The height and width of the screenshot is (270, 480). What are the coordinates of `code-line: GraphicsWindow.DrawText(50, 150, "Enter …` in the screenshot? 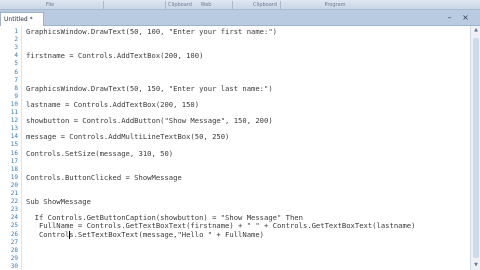 It's located at (149, 88).